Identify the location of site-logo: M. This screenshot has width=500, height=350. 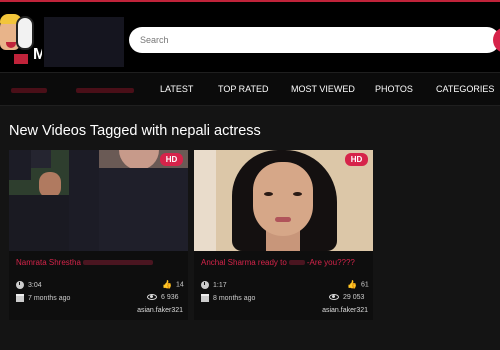
(21, 38).